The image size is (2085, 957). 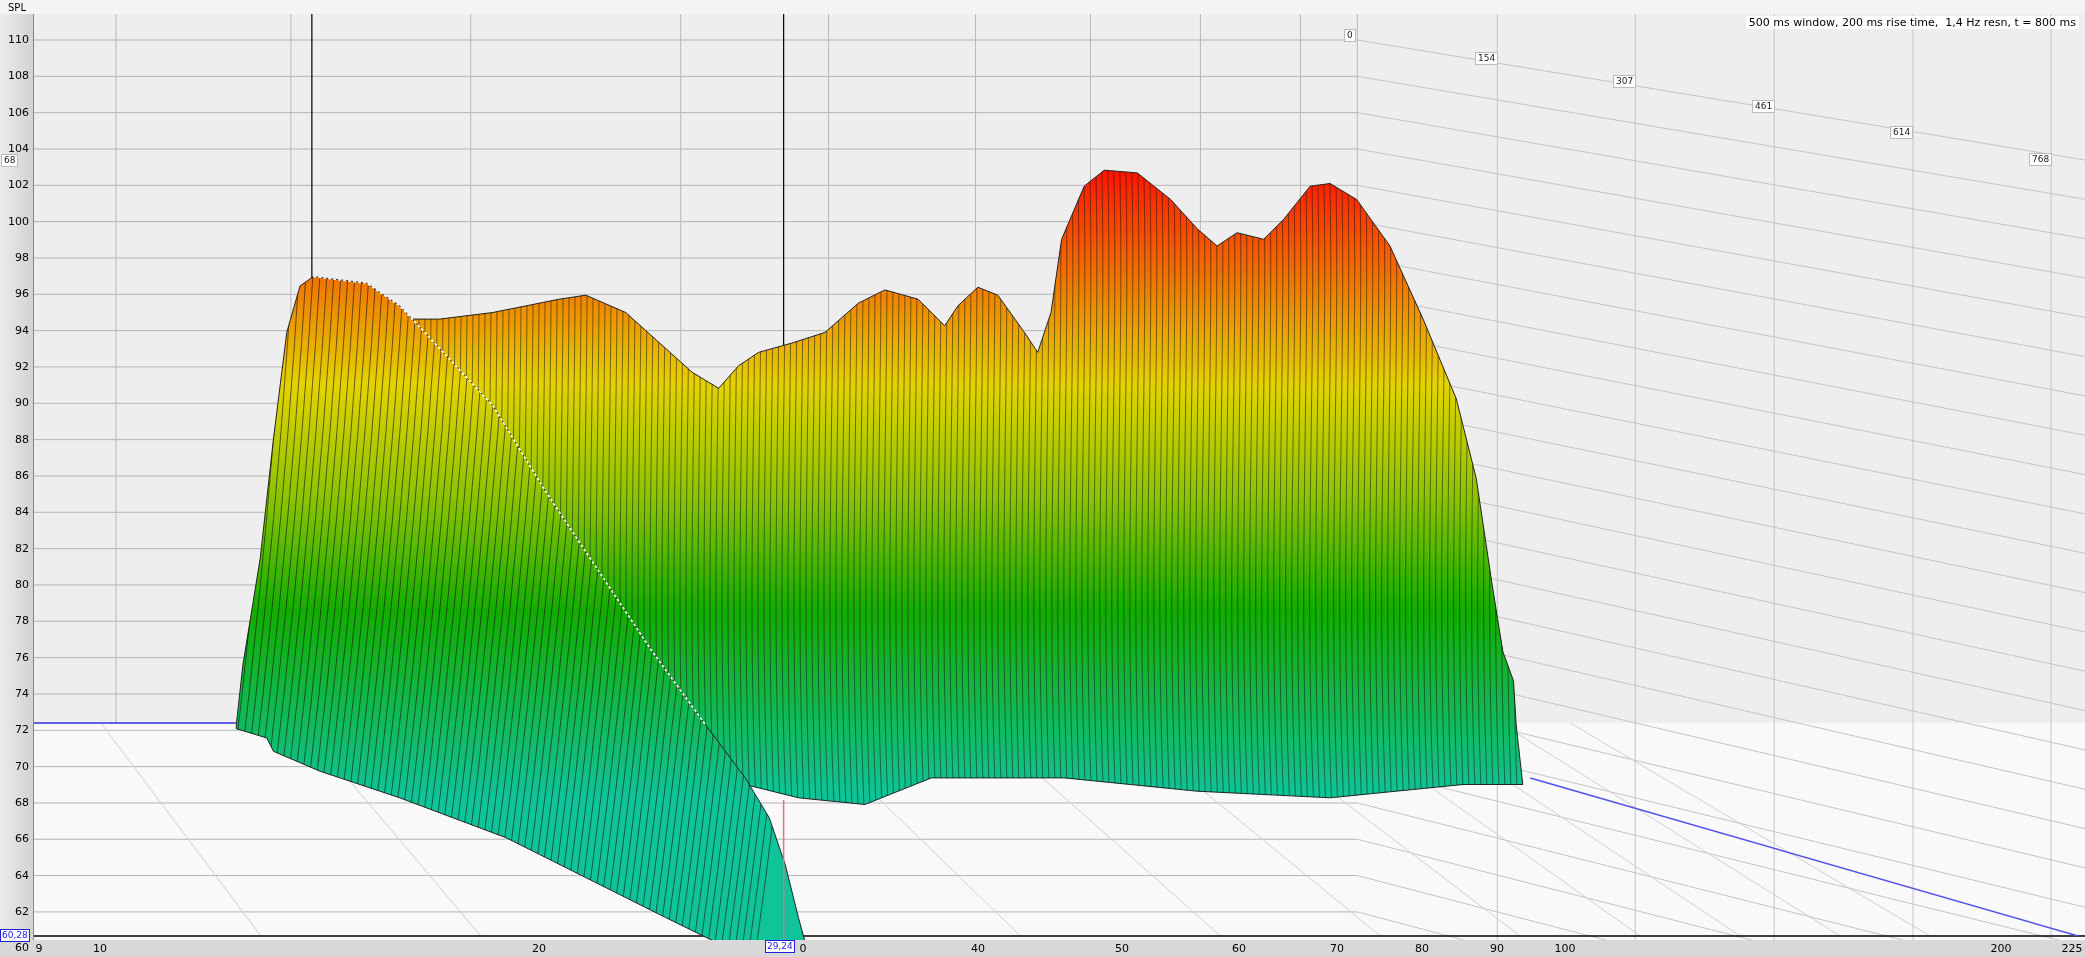 What do you see at coordinates (100, 949) in the screenshot?
I see `axis-tick-label: 10` at bounding box center [100, 949].